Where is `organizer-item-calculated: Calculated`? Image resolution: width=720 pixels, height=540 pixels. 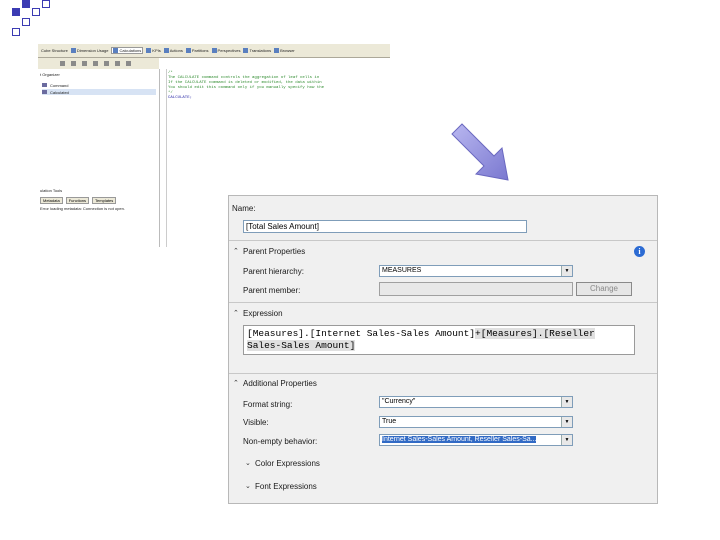 organizer-item-calculated: Calculated is located at coordinates (99, 92).